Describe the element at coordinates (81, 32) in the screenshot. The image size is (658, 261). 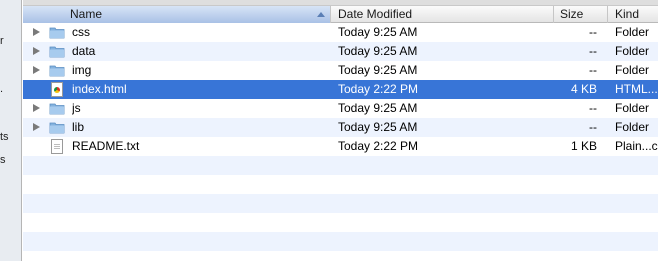
I see `file-name: css` at that location.